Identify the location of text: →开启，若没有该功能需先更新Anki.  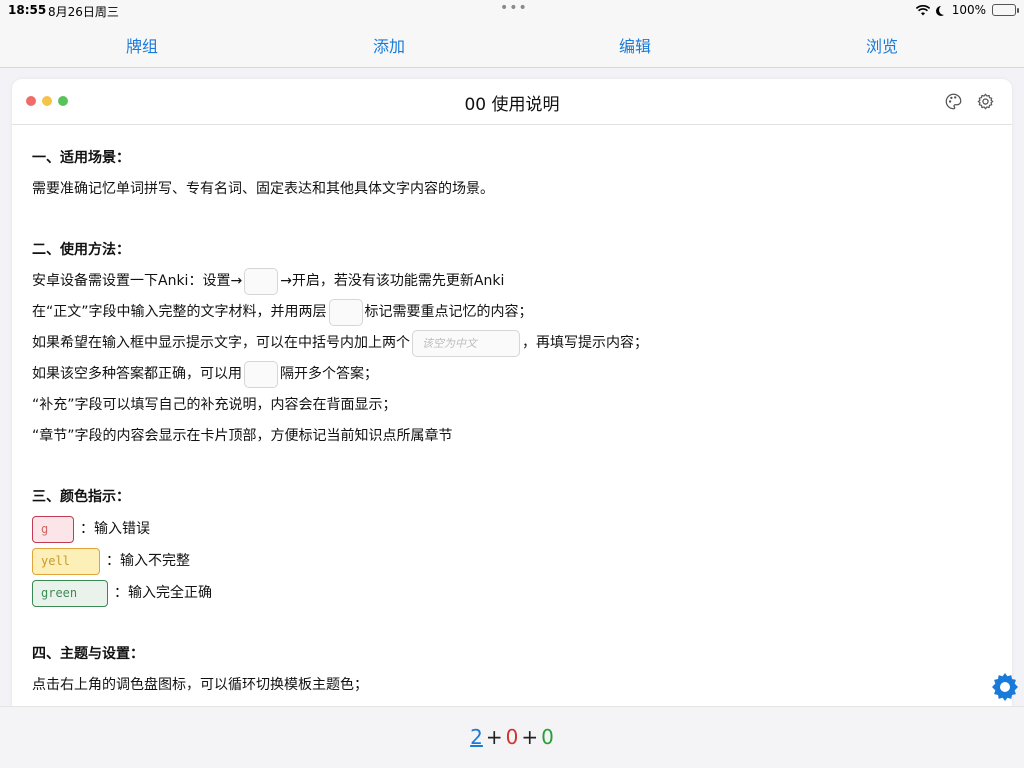
(392, 281).